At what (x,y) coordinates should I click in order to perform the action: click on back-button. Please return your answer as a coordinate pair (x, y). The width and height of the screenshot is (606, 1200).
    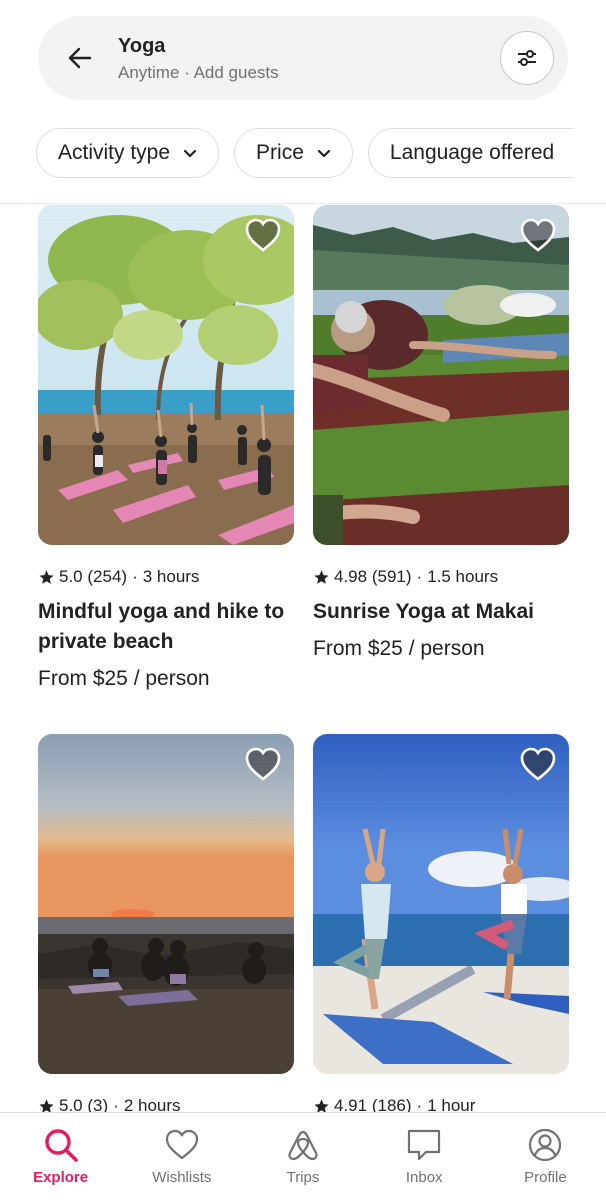
    Looking at the image, I should click on (80, 58).